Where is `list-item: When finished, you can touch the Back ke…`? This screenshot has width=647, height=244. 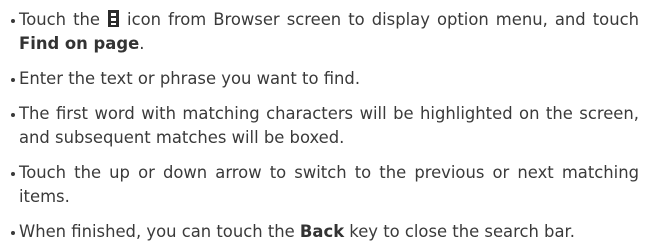 list-item: When finished, you can touch the Back ke… is located at coordinates (325, 232).